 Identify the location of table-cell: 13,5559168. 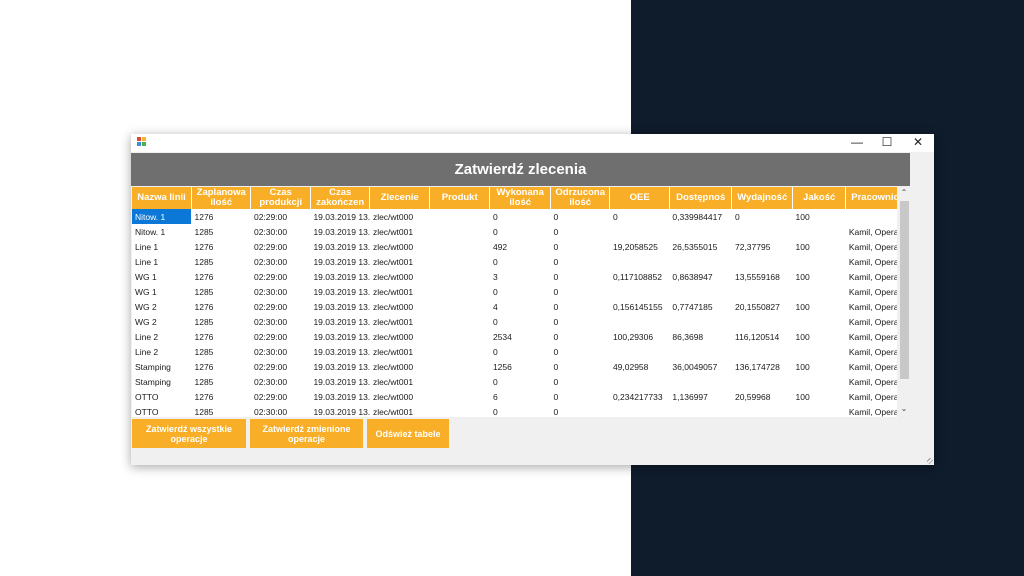
(762, 276).